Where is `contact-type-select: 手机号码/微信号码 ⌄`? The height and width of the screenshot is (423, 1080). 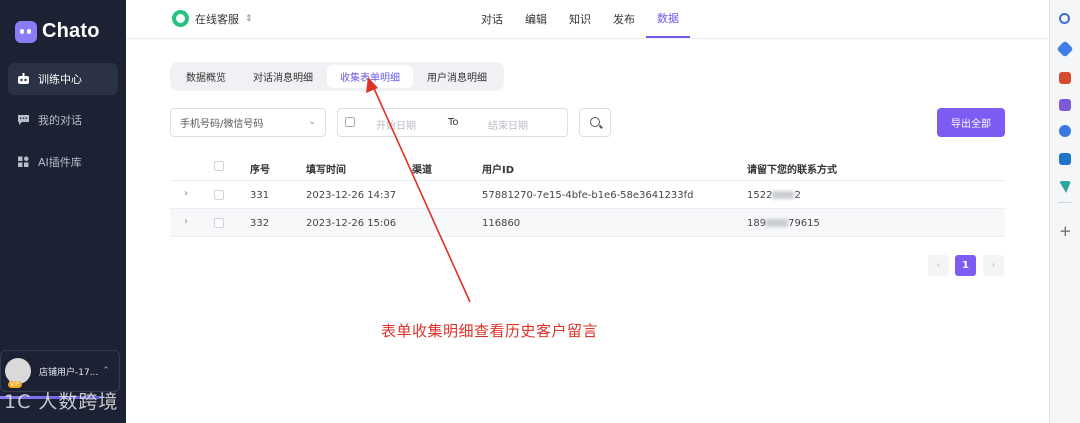 contact-type-select: 手机号码/微信号码 ⌄ is located at coordinates (248, 122).